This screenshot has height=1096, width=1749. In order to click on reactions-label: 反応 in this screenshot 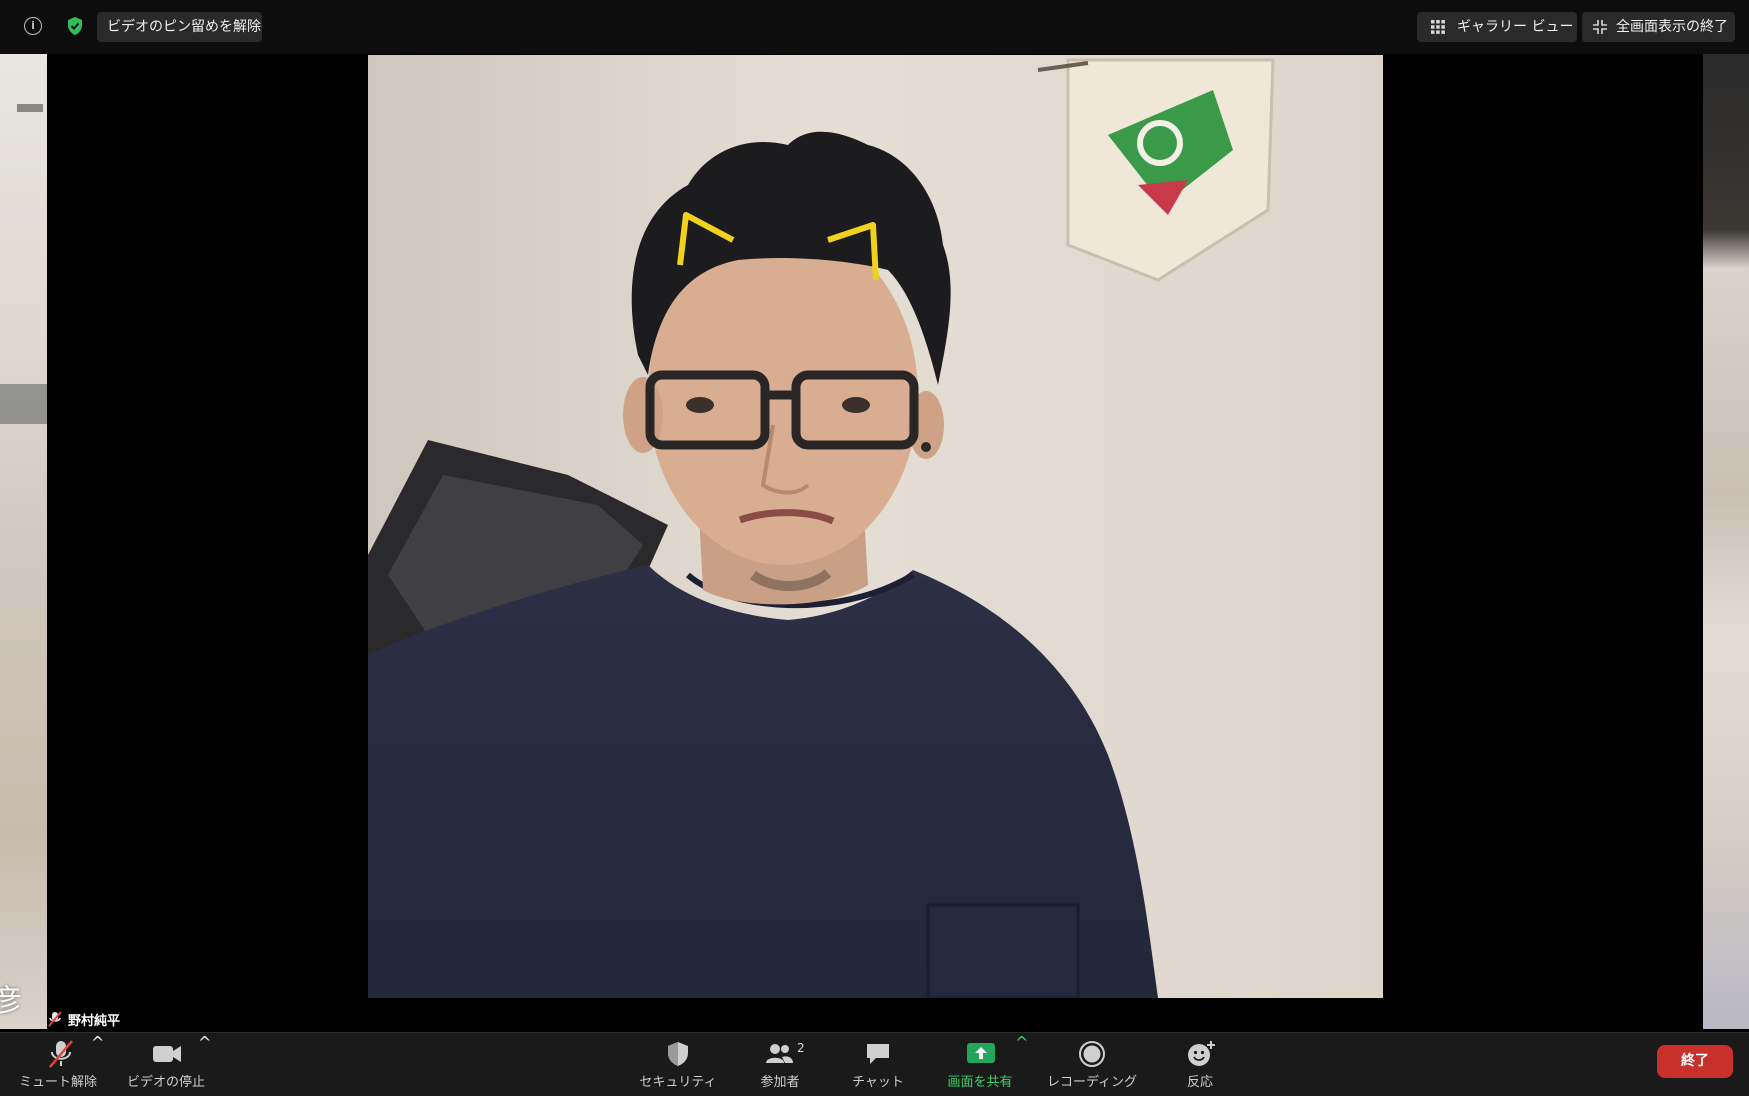, I will do `click(1200, 1082)`.